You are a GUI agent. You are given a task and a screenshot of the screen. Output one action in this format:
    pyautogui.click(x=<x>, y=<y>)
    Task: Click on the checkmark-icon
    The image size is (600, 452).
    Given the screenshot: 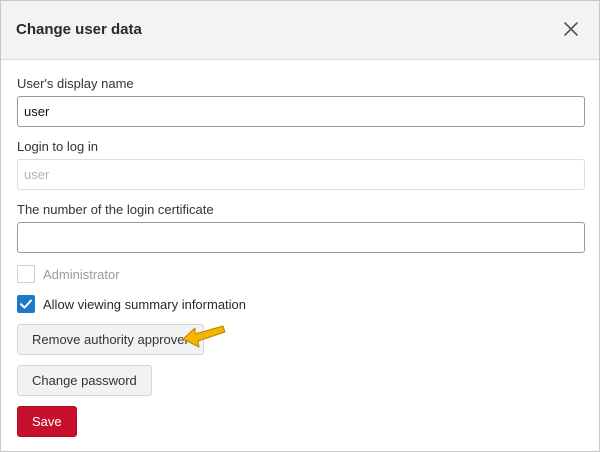 What is the action you would take?
    pyautogui.click(x=26, y=304)
    